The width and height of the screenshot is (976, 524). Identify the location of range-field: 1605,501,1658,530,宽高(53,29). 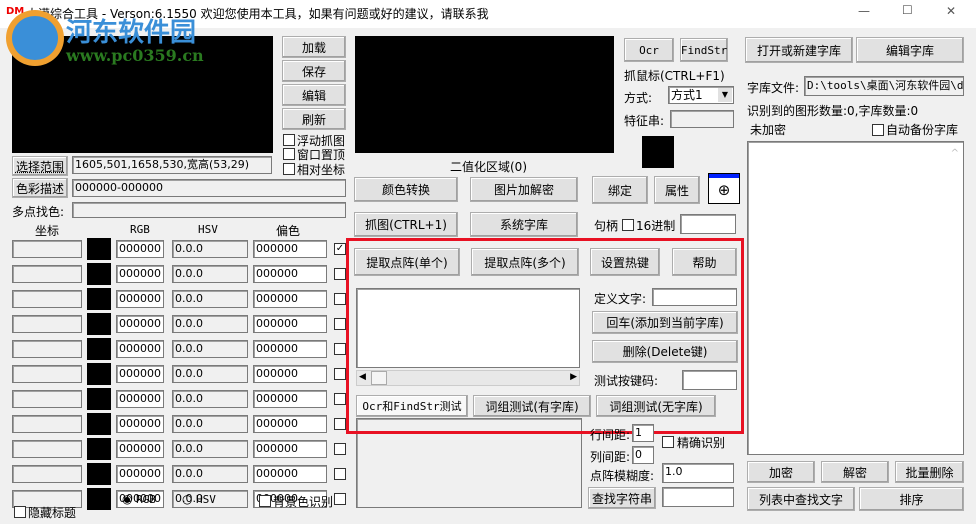
(172, 165).